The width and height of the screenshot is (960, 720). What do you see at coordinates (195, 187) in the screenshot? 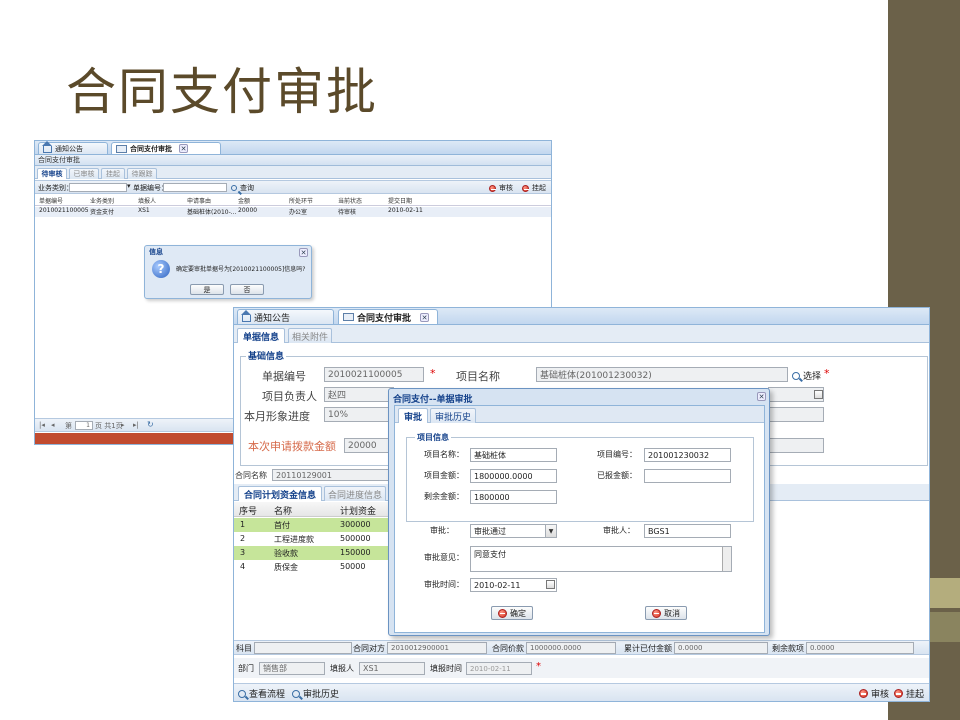
I see `doc-no-input` at bounding box center [195, 187].